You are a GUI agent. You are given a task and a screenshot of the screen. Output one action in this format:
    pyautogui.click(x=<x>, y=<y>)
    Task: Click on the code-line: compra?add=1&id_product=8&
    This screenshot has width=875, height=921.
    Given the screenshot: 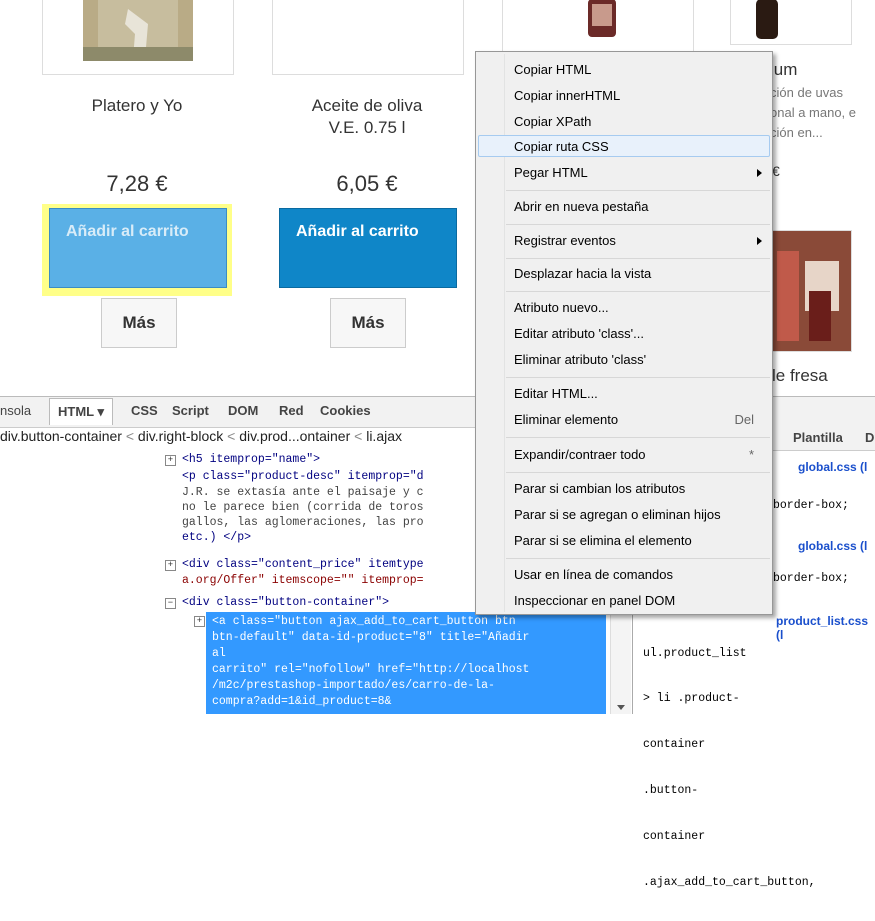 What is the action you would take?
    pyautogui.click(x=302, y=701)
    